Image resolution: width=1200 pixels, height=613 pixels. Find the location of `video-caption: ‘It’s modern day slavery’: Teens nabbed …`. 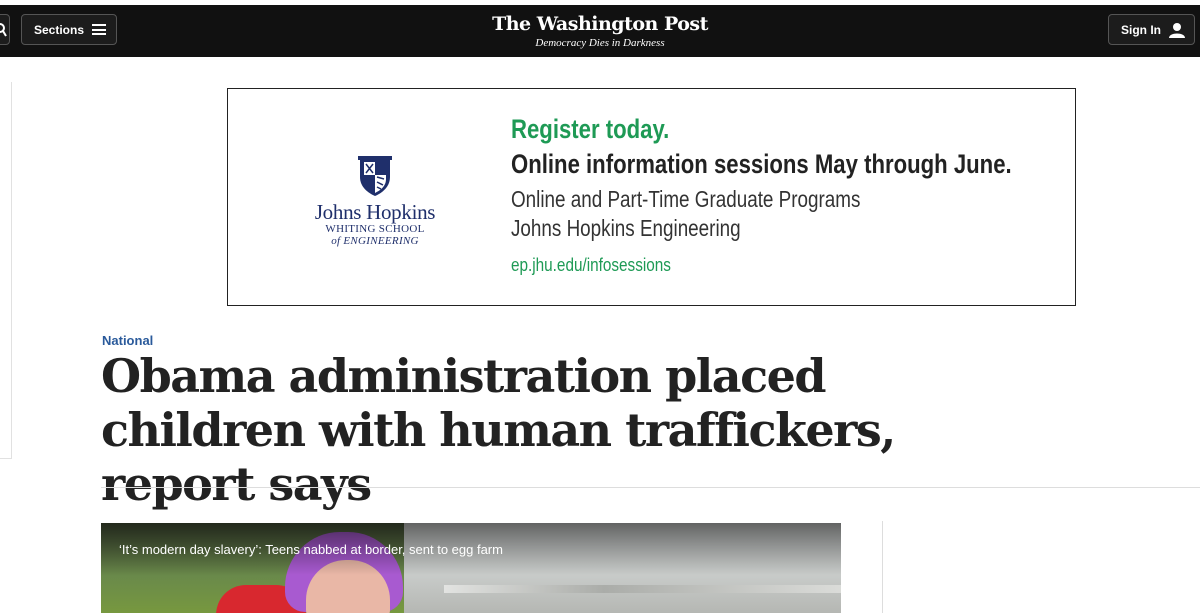

video-caption: ‘It’s modern day slavery’: Teens nabbed … is located at coordinates (311, 549).